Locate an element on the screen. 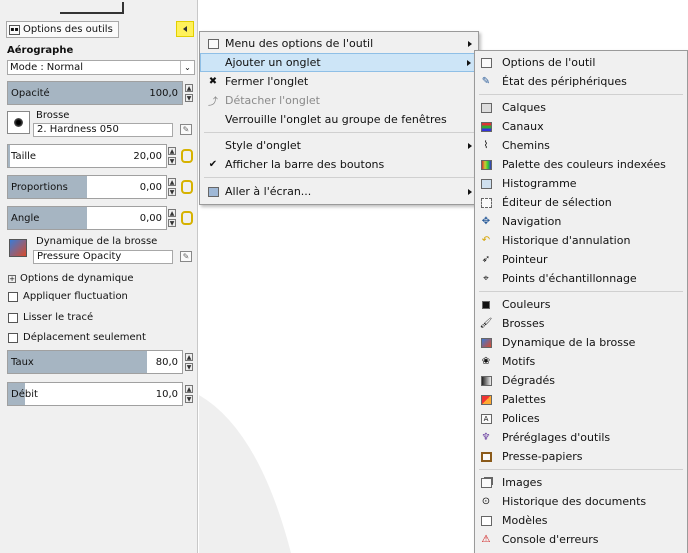  reset-angle-icon is located at coordinates (187, 218).